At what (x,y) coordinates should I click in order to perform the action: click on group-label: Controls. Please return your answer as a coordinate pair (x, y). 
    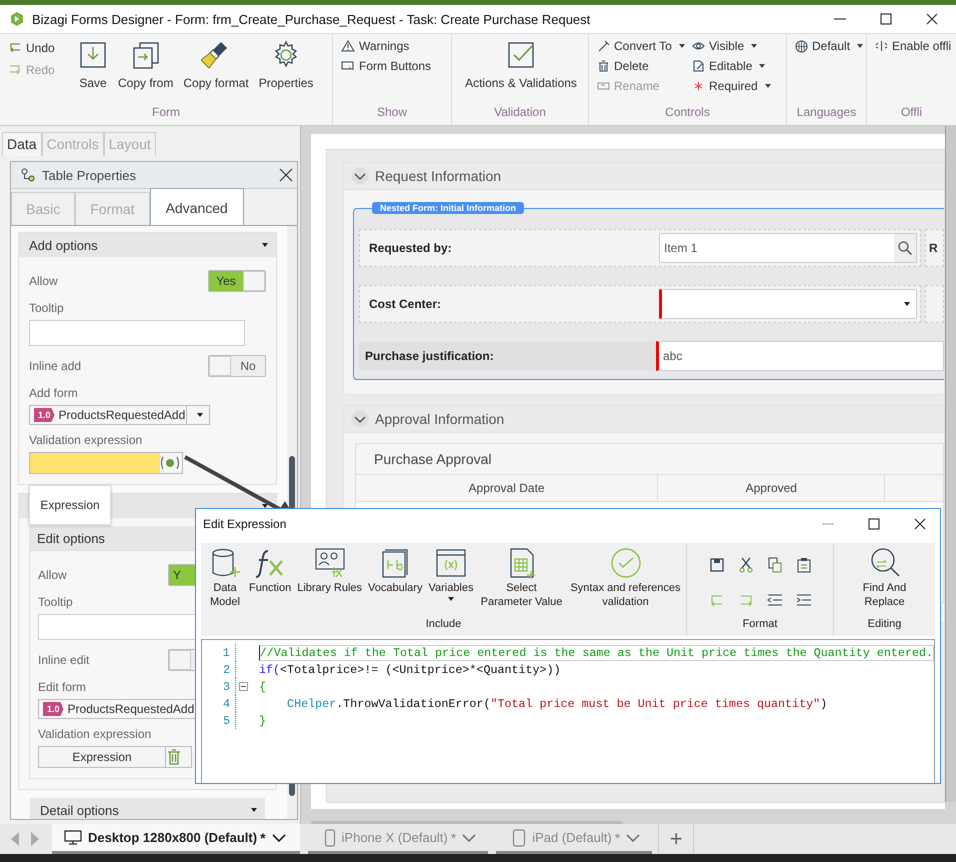
    Looking at the image, I should click on (687, 113).